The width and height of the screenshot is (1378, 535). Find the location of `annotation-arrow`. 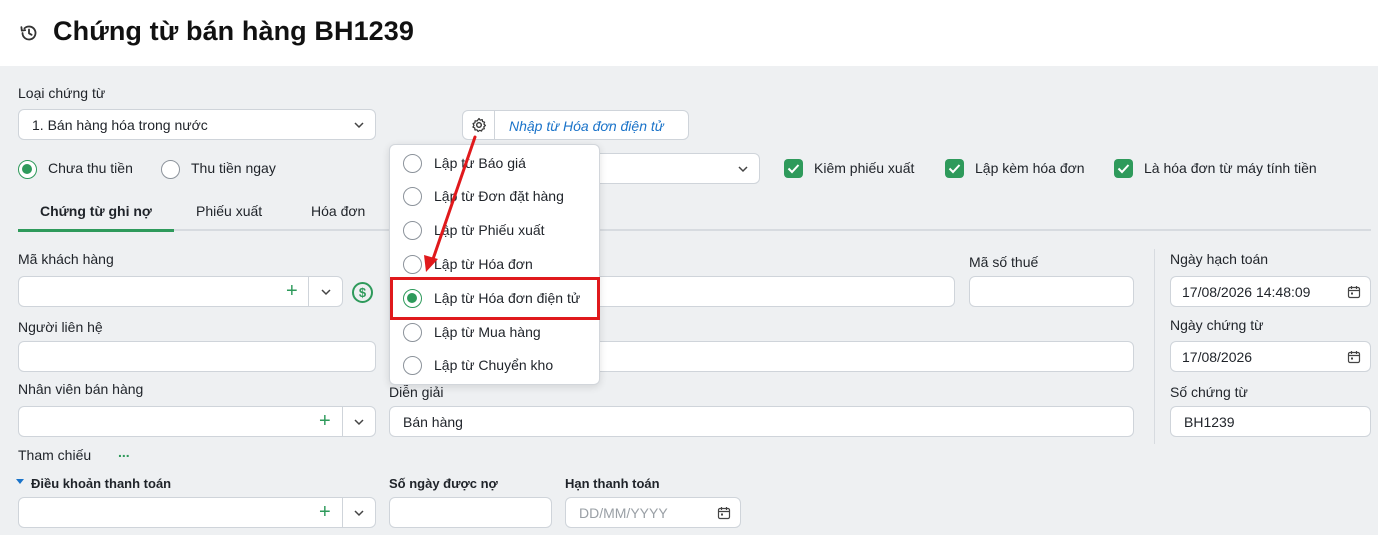

annotation-arrow is located at coordinates (450, 203).